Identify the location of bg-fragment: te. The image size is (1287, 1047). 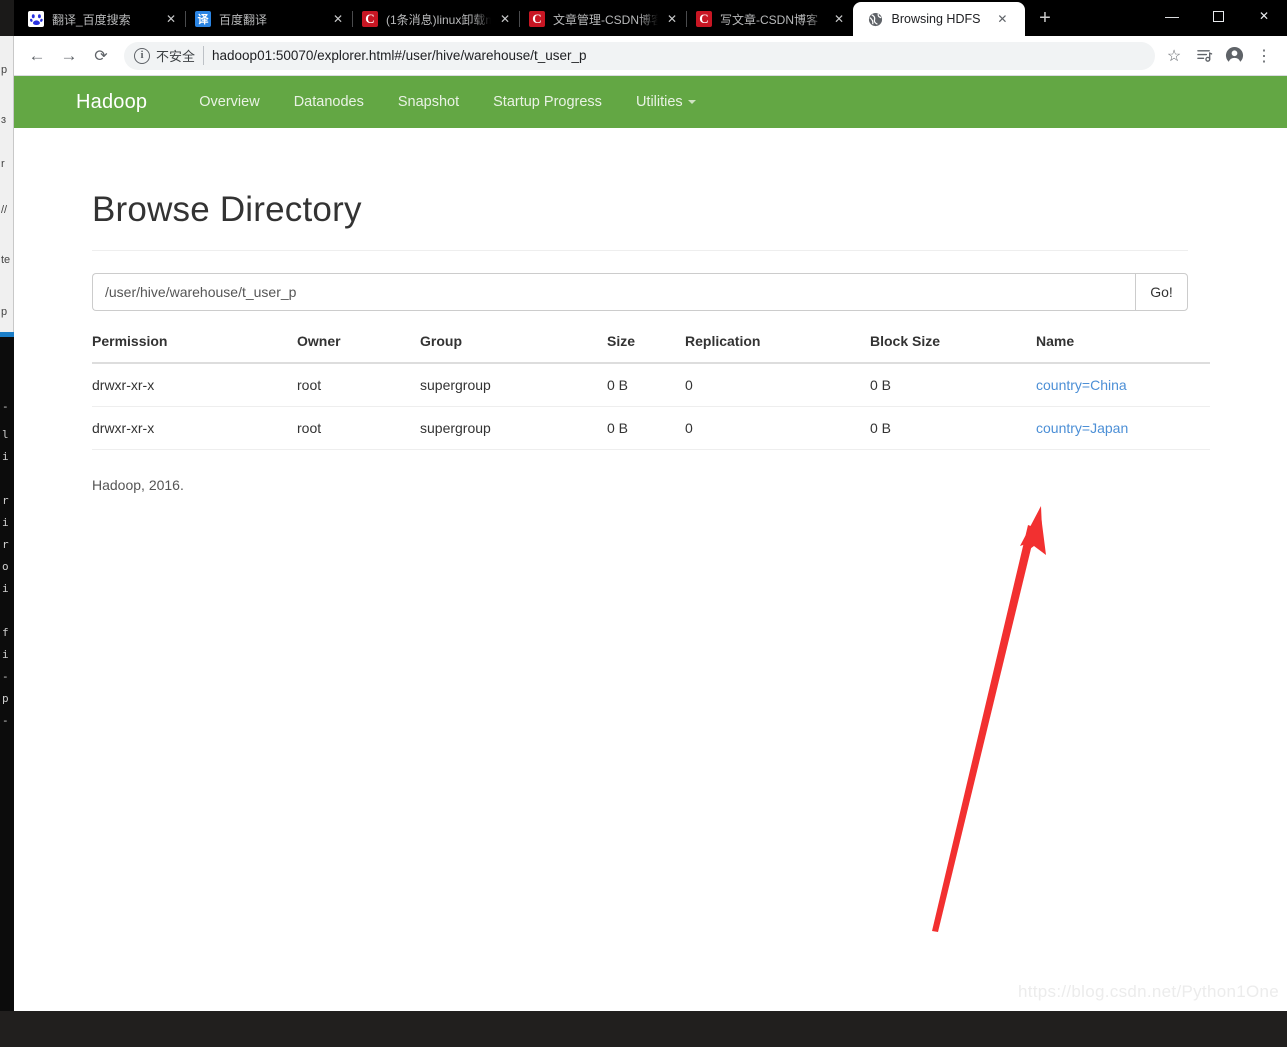
(6, 260).